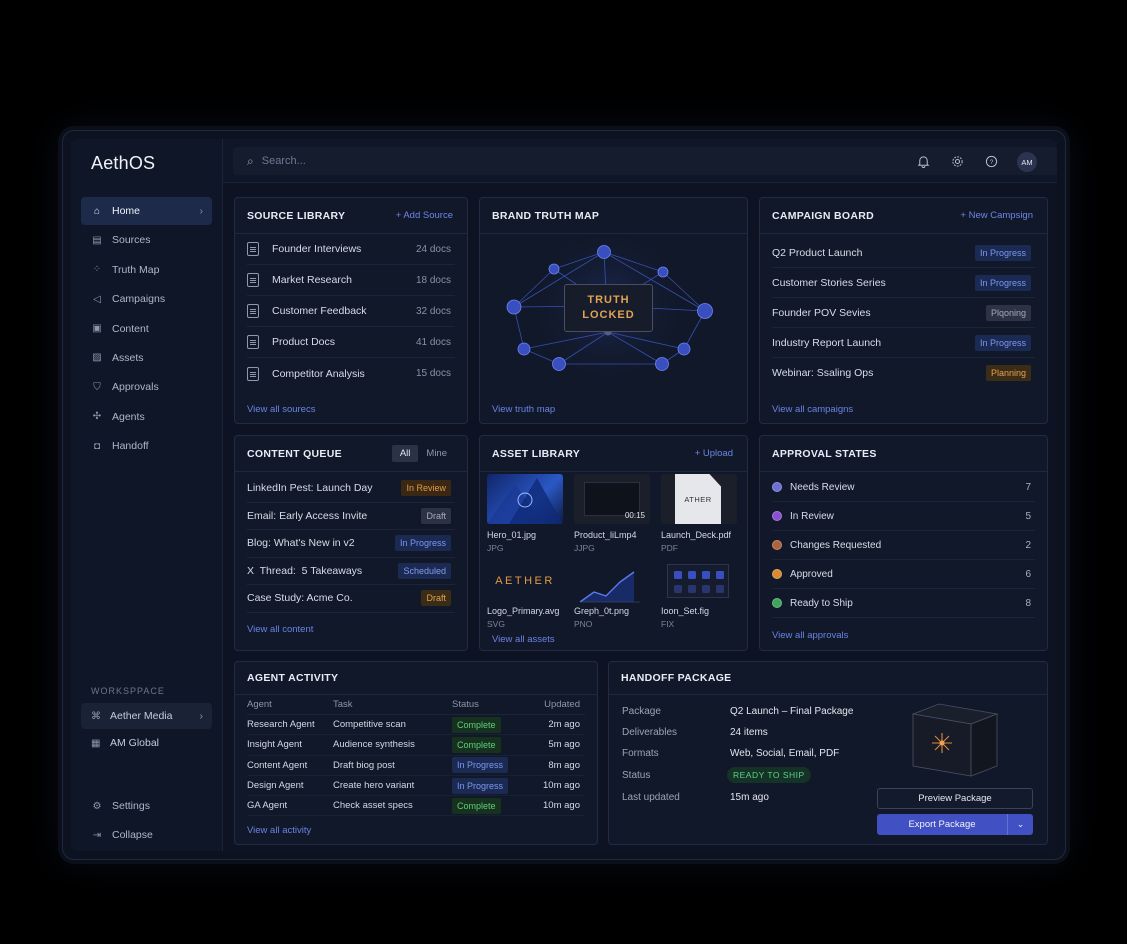 Image resolution: width=1127 pixels, height=944 pixels. What do you see at coordinates (612, 592) in the screenshot?
I see `asset-card: Greph_0t.png PNO` at bounding box center [612, 592].